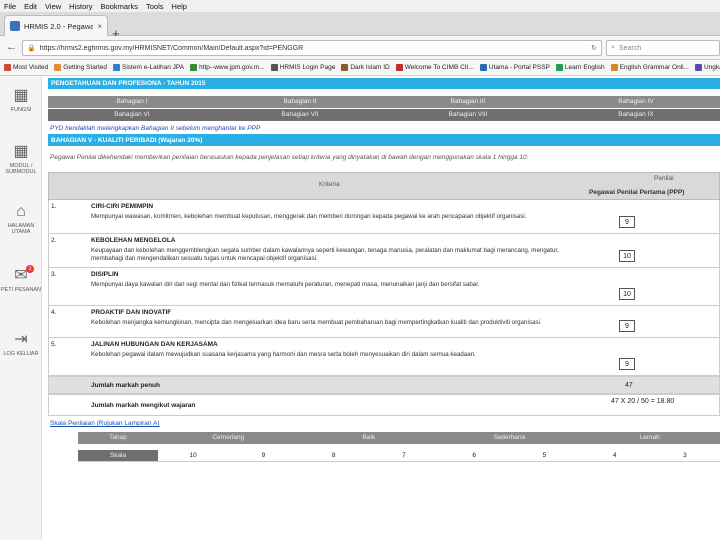  I want to click on sidebar-item-label: HALAMAN UTAMA, so click(21, 229).